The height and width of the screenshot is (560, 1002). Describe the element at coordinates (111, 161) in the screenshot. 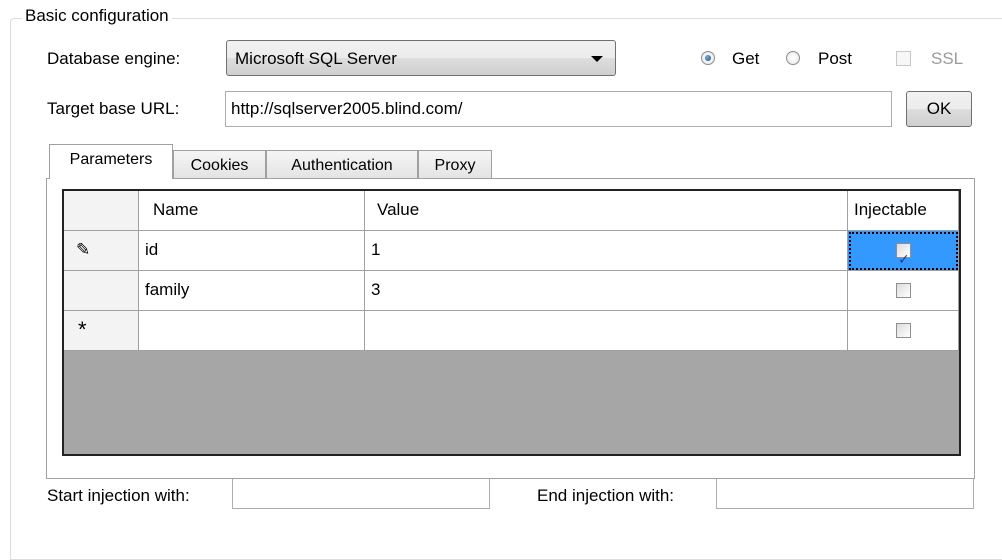

I see `tab-parameters: Parameters` at that location.